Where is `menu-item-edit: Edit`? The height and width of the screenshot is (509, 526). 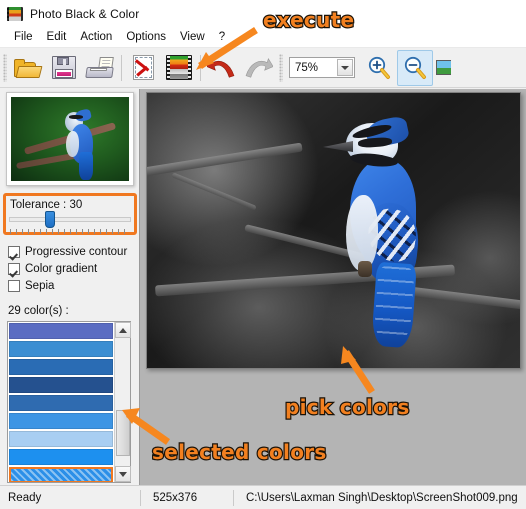
menu-item-edit: Edit is located at coordinates (58, 37).